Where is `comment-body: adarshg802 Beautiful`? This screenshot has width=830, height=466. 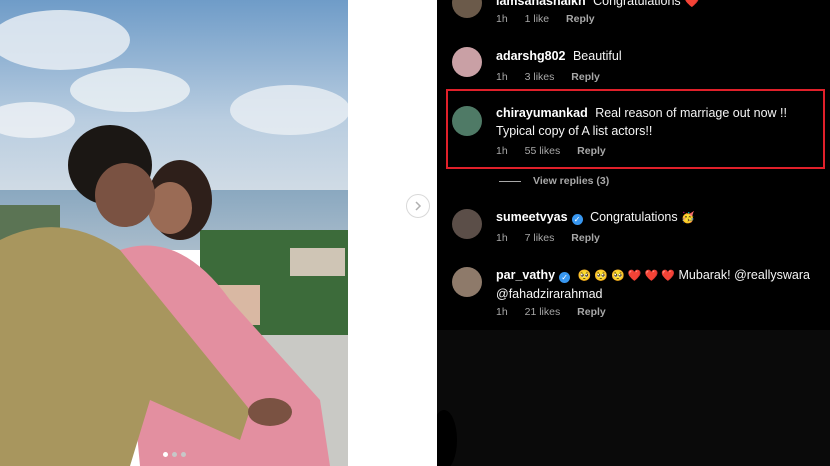
comment-body: adarshg802 Beautiful is located at coordinates (656, 56).